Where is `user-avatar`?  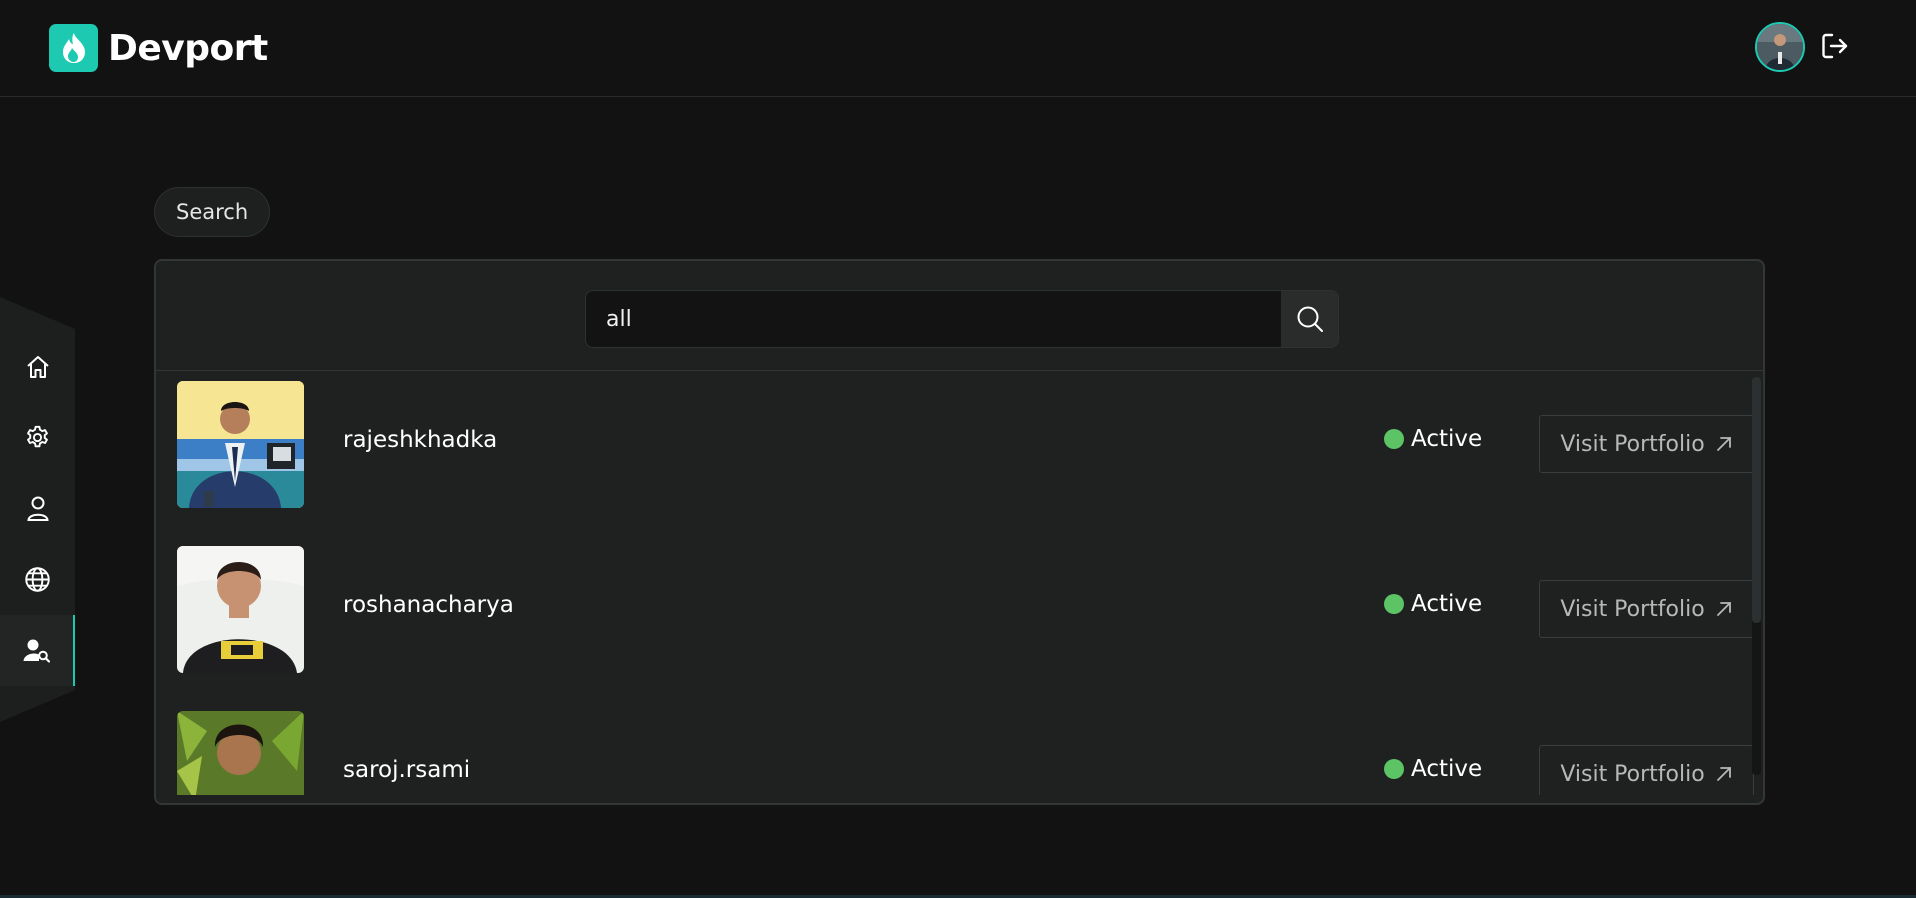
user-avatar is located at coordinates (1780, 47).